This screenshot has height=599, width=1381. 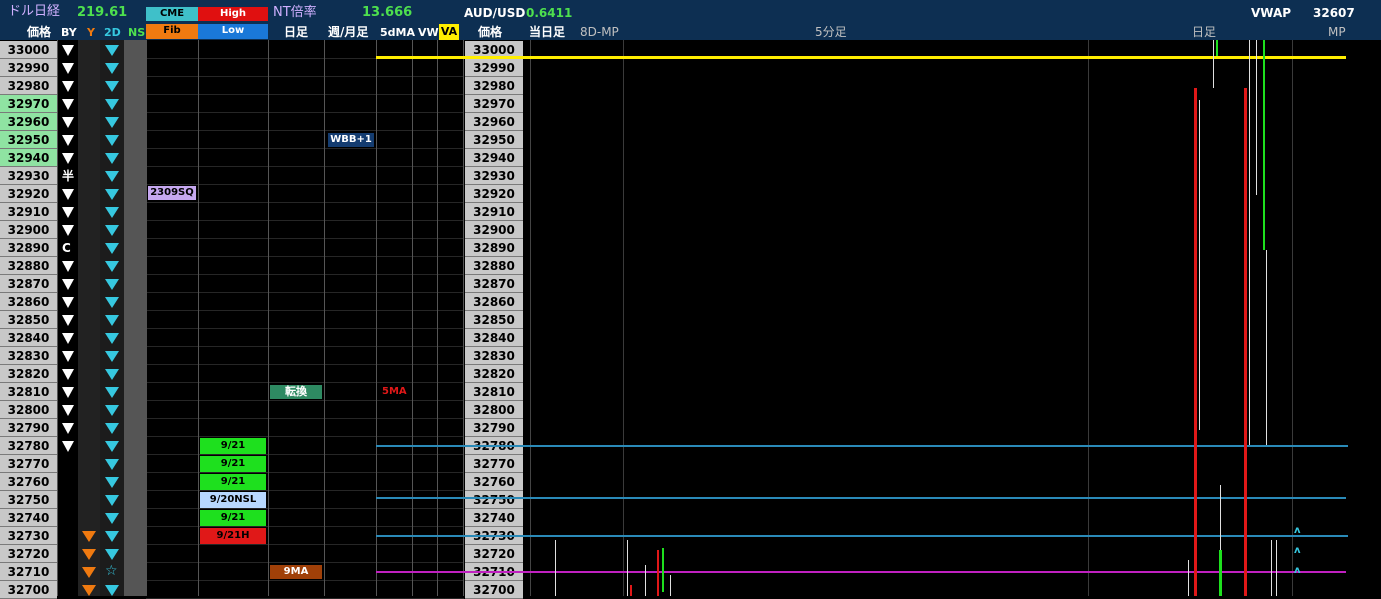 What do you see at coordinates (599, 32) in the screenshot?
I see `8d-mp-column-header: 8D-MP` at bounding box center [599, 32].